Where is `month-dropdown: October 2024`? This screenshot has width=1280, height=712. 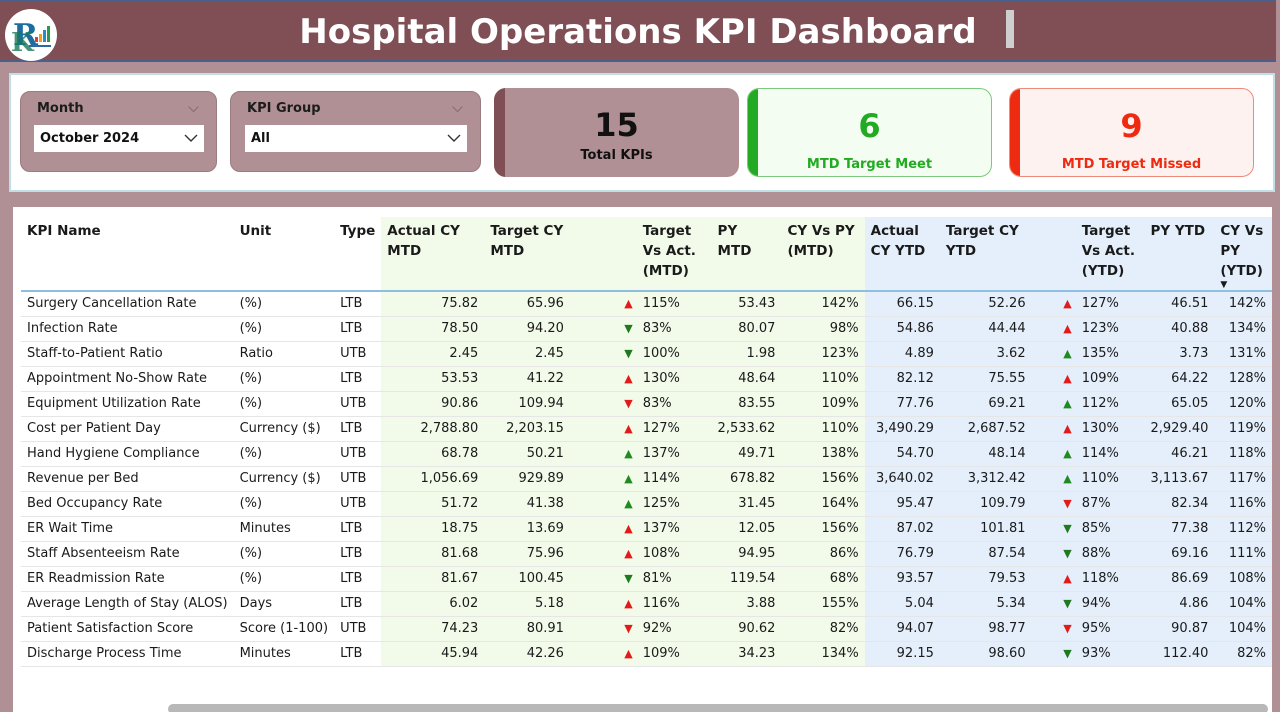 month-dropdown: October 2024 is located at coordinates (119, 138).